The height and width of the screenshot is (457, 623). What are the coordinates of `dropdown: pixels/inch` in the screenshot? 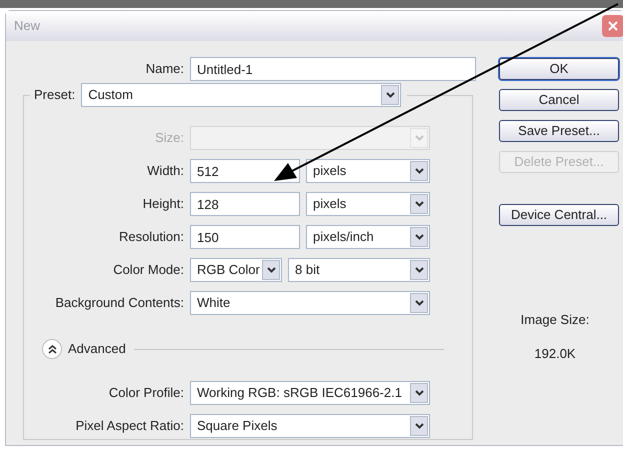 It's located at (368, 237).